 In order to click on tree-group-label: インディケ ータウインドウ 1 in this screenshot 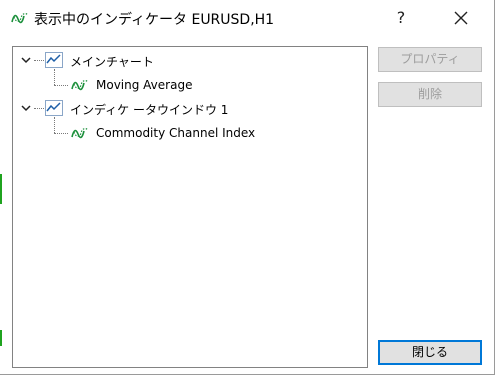, I will do `click(149, 110)`.